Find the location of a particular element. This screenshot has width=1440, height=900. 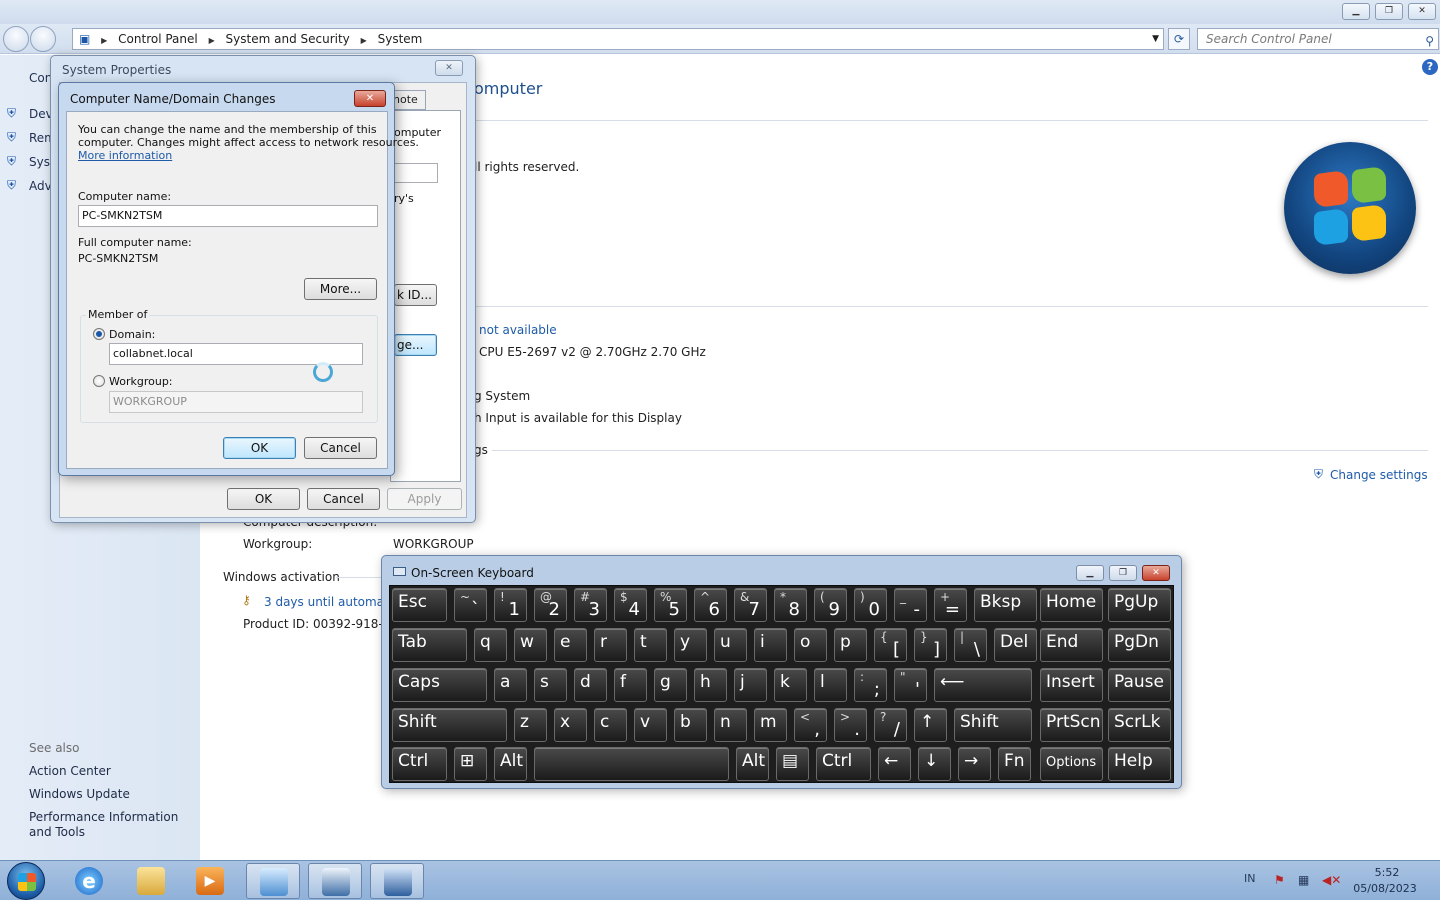

key-x-key: x is located at coordinates (570, 725).